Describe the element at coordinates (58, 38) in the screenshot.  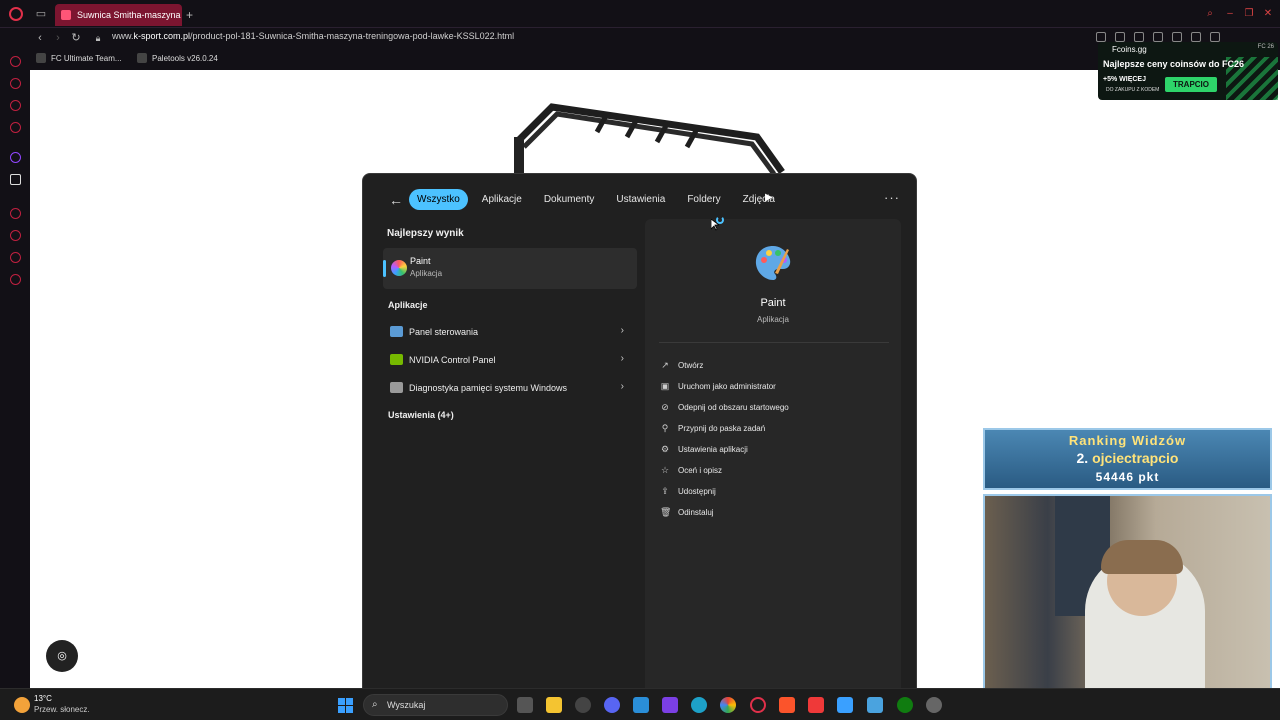
I see `forward-button: ›` at that location.